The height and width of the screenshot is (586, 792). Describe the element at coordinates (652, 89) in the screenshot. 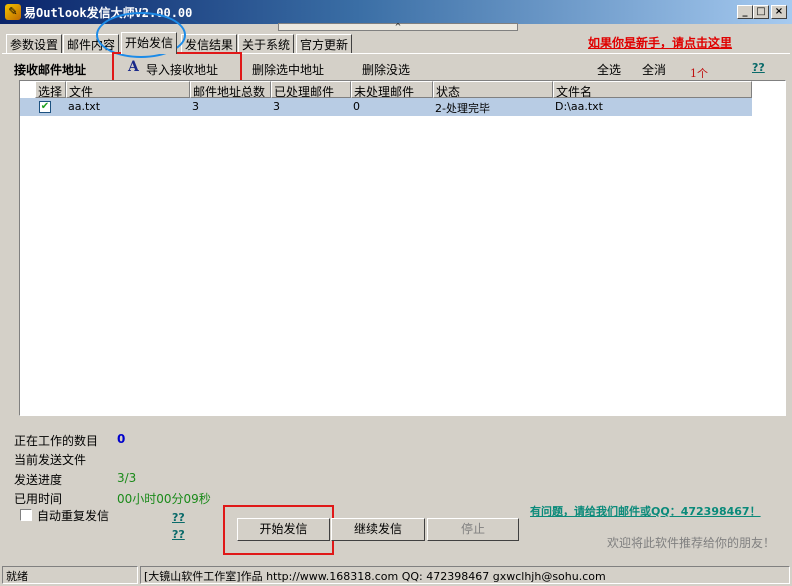

I see `col-filename: 文件名` at that location.